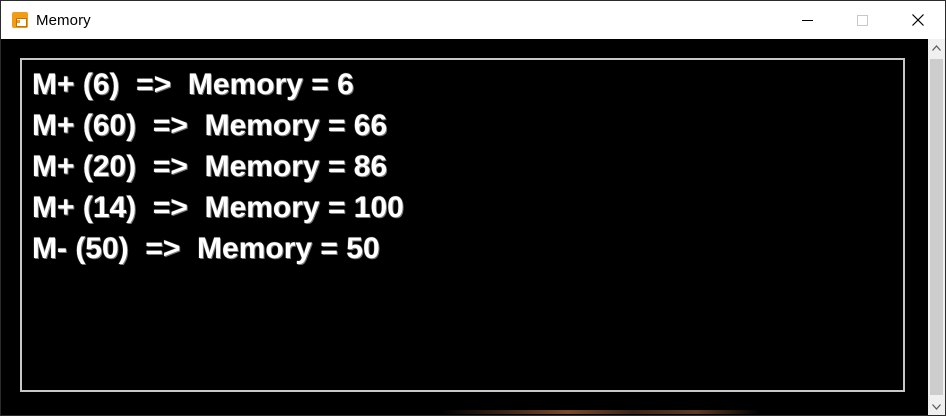 Image resolution: width=946 pixels, height=416 pixels. I want to click on close-button, so click(917, 20).